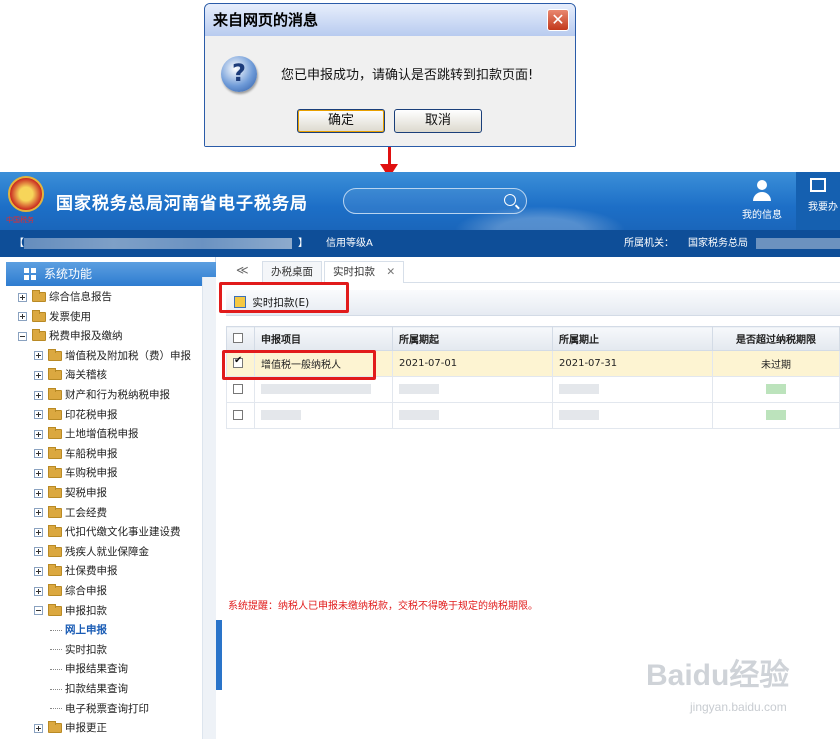 Image resolution: width=840 pixels, height=739 pixels. What do you see at coordinates (91, 473) in the screenshot?
I see `sidebar-item-label: 车购税申报` at bounding box center [91, 473].